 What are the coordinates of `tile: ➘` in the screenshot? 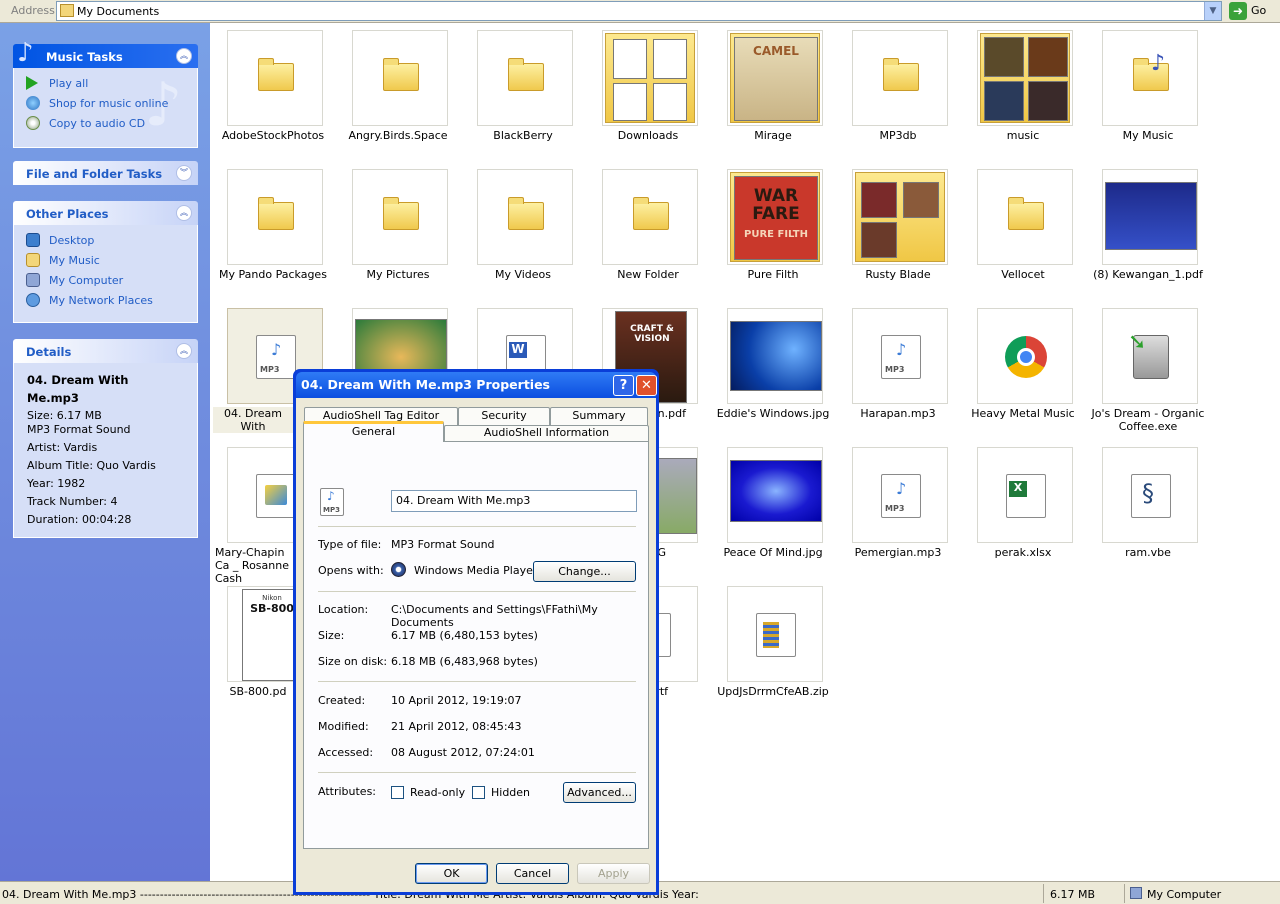 It's located at (1150, 356).